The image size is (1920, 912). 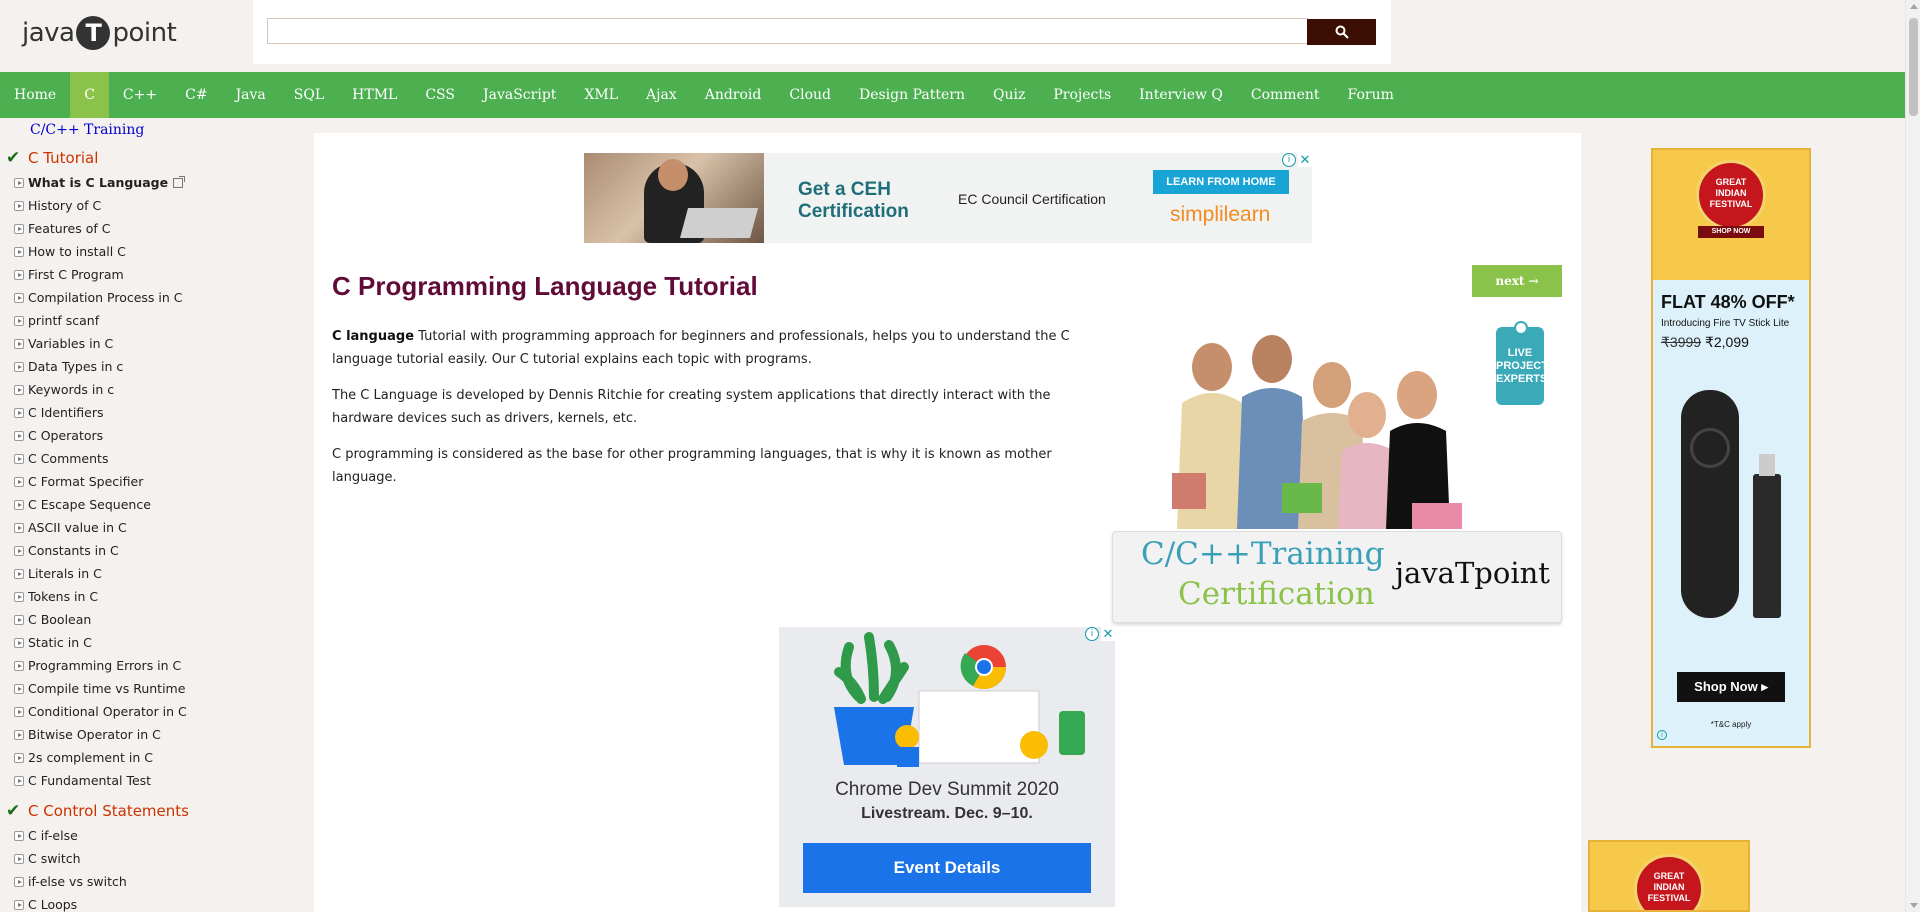 I want to click on sidebar-item-label: Features of C, so click(x=69, y=228).